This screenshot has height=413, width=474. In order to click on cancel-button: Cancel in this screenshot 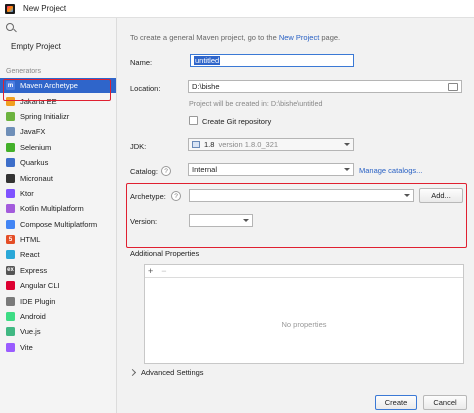, I will do `click(445, 402)`.